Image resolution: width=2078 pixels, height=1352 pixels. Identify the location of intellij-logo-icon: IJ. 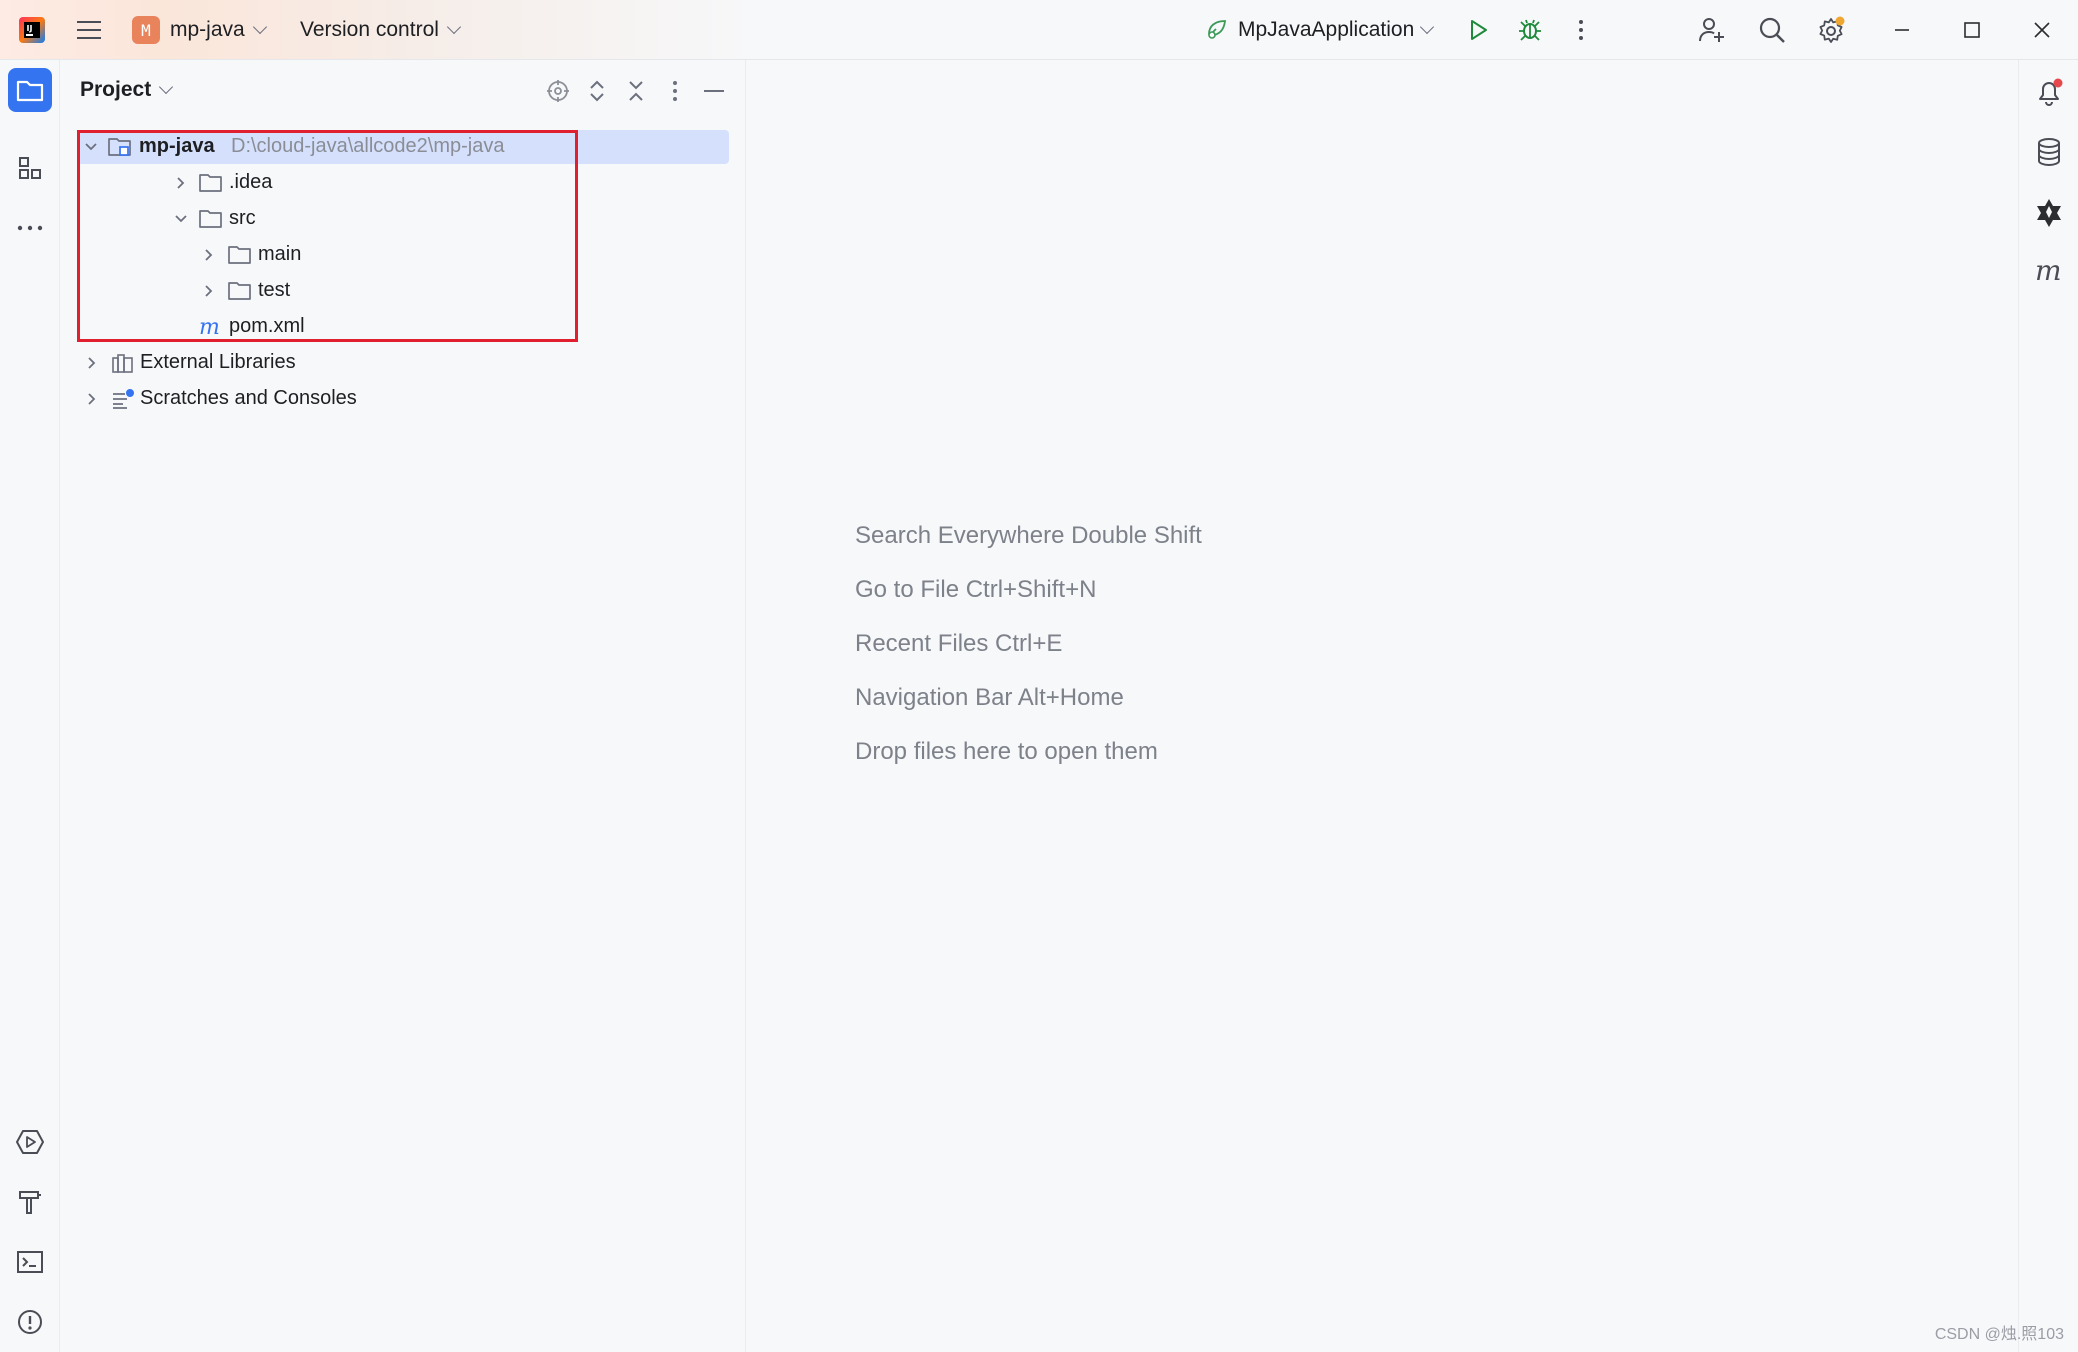
(32, 30).